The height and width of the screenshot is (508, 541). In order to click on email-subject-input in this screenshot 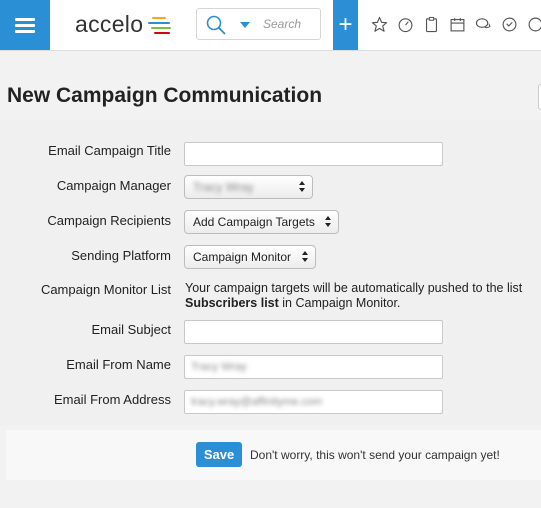, I will do `click(313, 332)`.